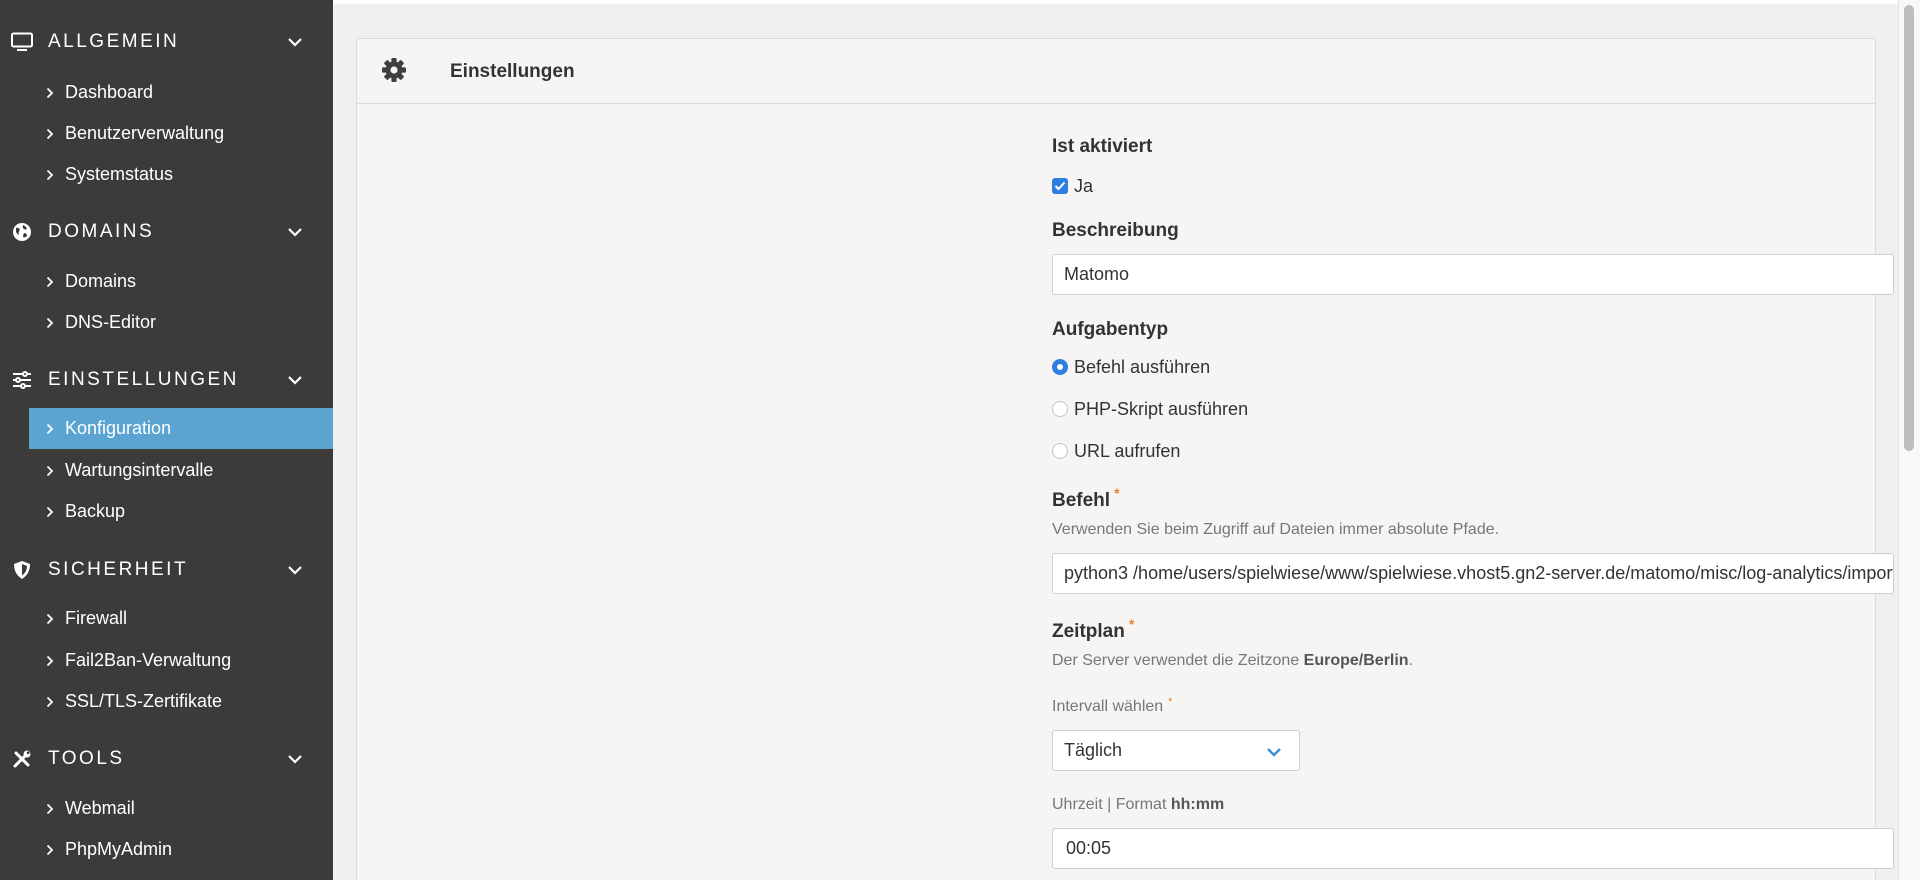 Image resolution: width=1920 pixels, height=880 pixels. Describe the element at coordinates (1097, 274) in the screenshot. I see `description-value: Matomo` at that location.